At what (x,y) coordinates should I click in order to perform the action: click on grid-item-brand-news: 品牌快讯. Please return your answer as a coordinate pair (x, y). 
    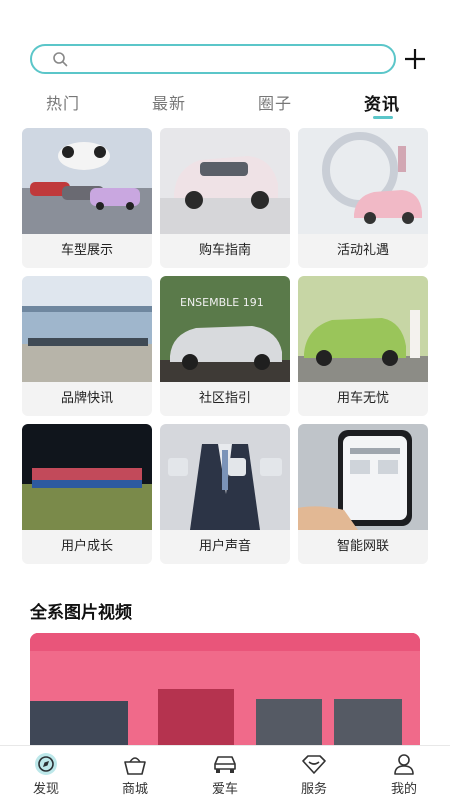
    Looking at the image, I should click on (87, 346).